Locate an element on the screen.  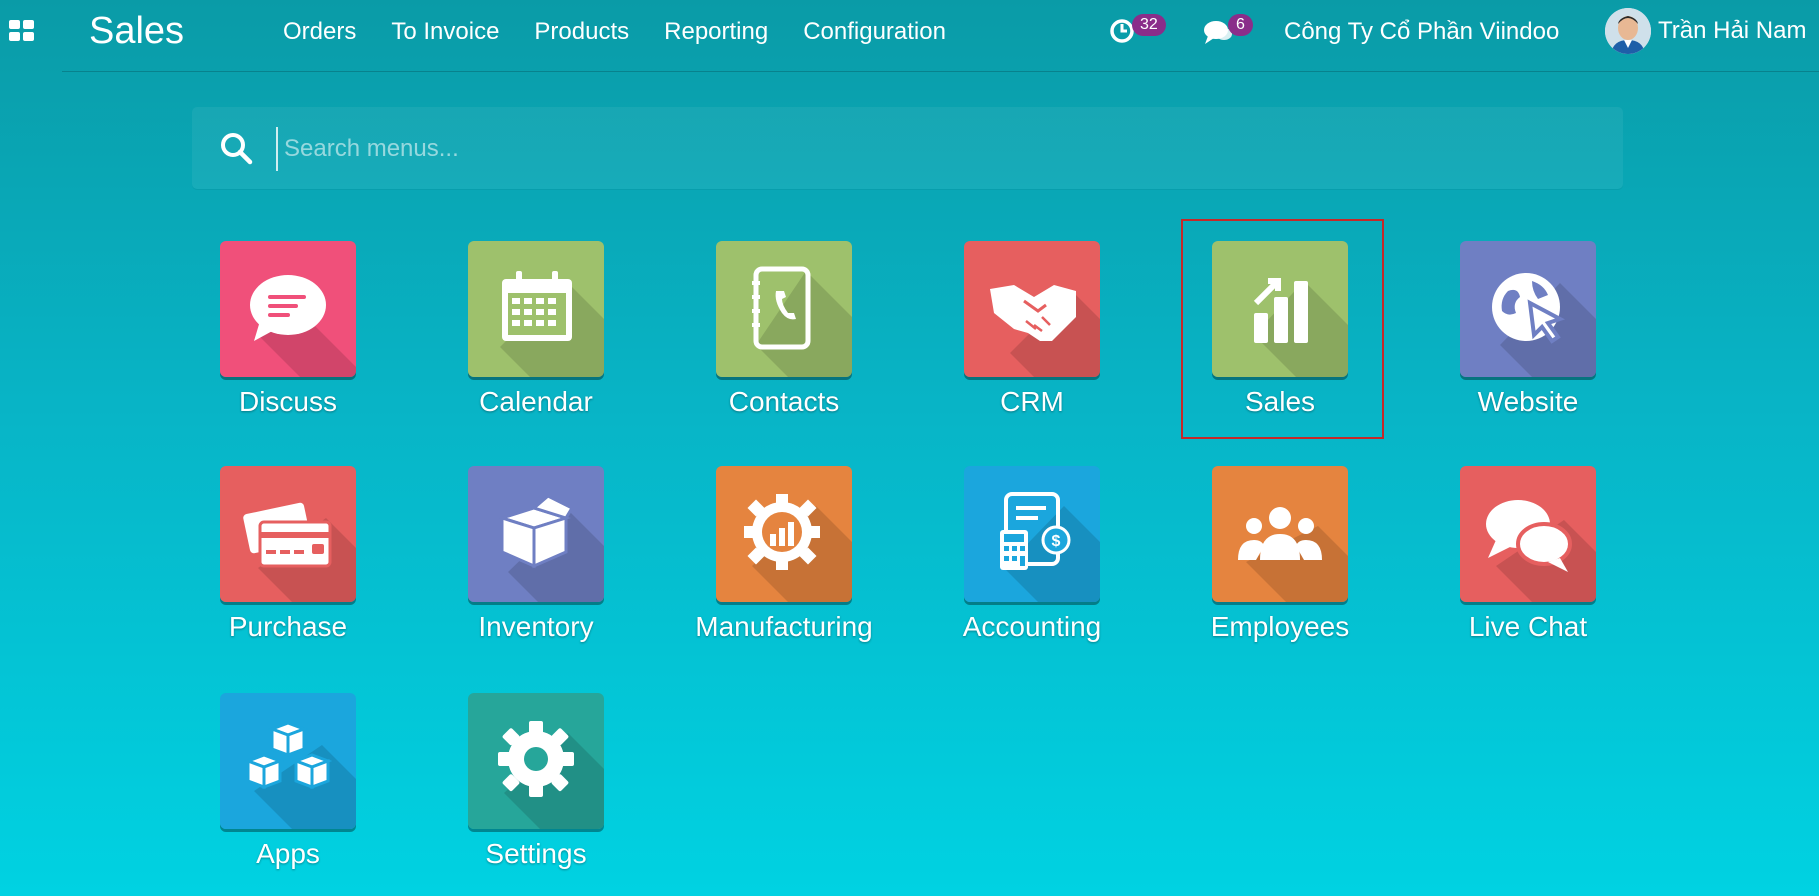
sales-tile is located at coordinates (1280, 309).